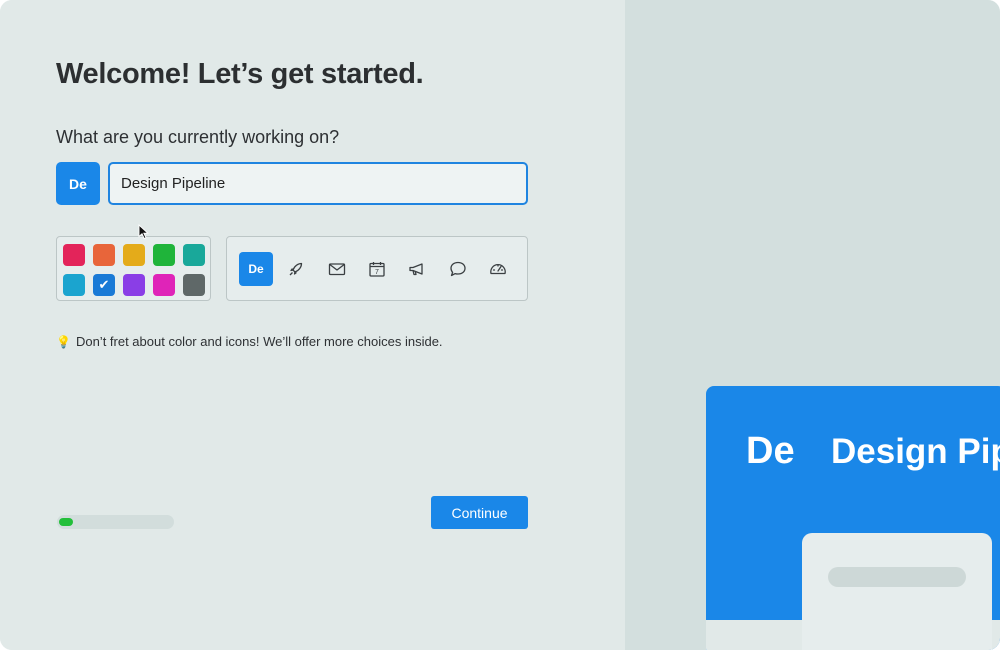 The width and height of the screenshot is (1000, 650). Describe the element at coordinates (104, 255) in the screenshot. I see `color-swatch-orange` at that location.